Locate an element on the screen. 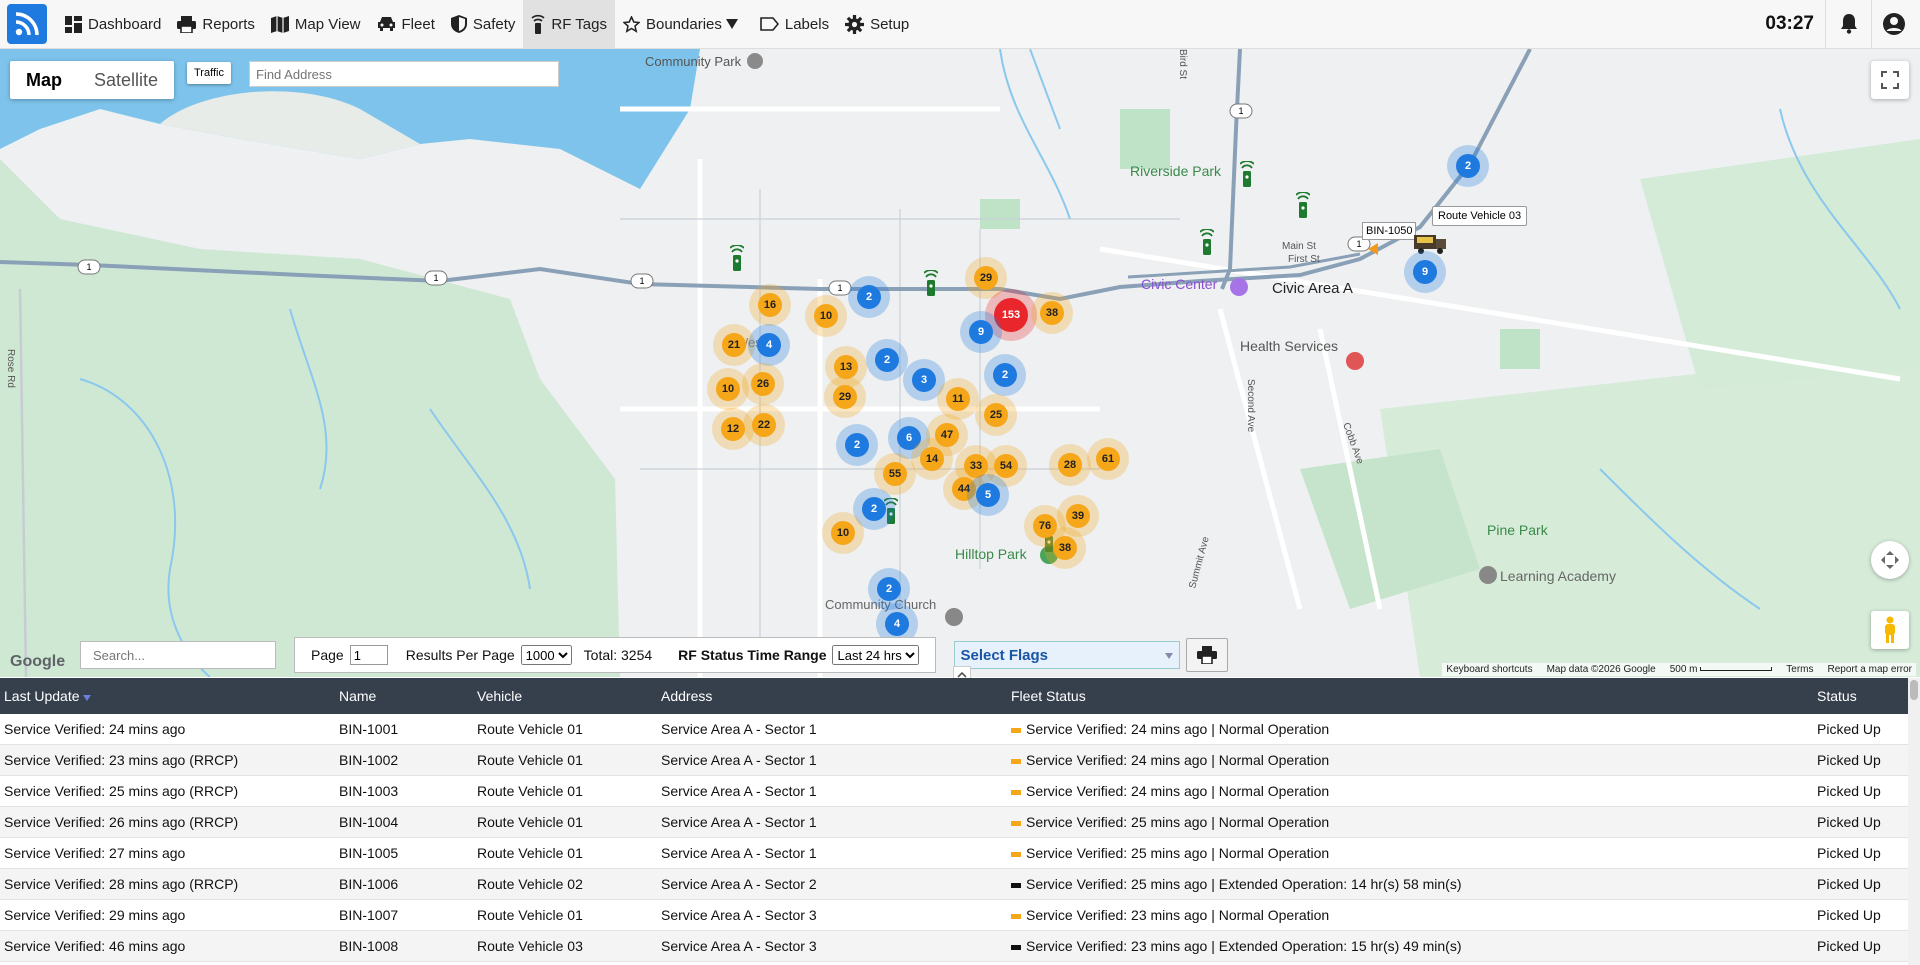  route-shield: 1 is located at coordinates (88, 267).